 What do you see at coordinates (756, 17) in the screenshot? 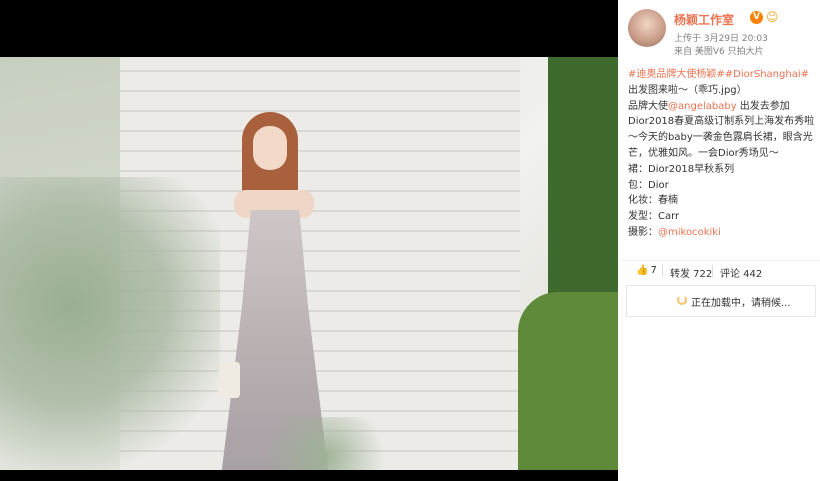
I see `verified-icon: V` at bounding box center [756, 17].